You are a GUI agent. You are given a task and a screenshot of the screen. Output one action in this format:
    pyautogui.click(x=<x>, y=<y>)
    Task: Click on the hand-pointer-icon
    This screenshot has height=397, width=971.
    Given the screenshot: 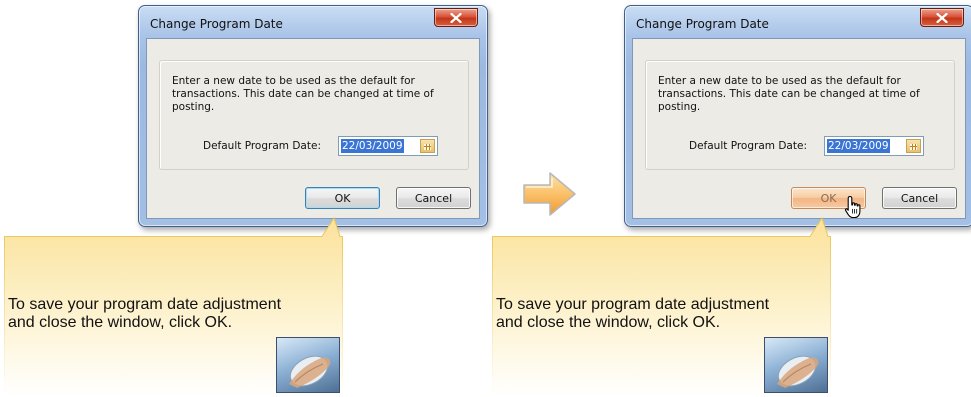 What is the action you would take?
    pyautogui.click(x=852, y=207)
    